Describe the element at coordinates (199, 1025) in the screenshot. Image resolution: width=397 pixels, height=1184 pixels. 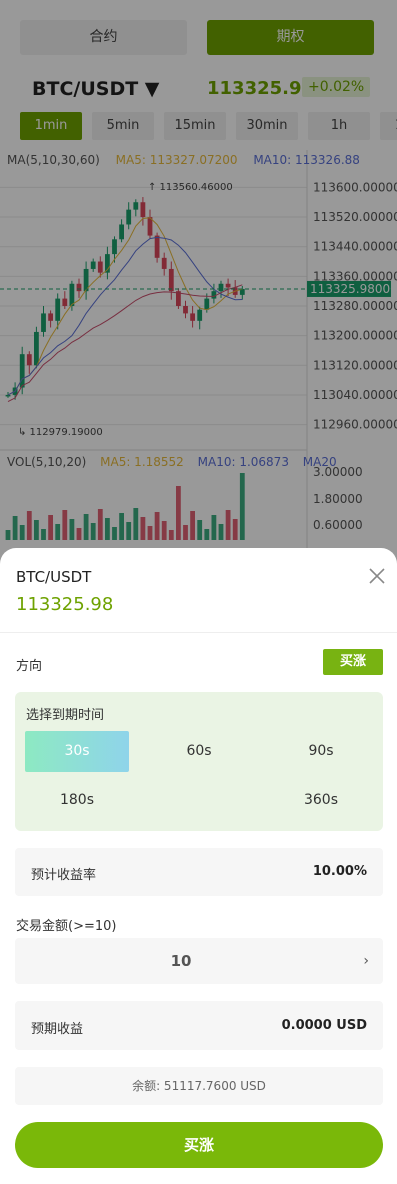
I see `profit-row: 预期收益 0.0000 USD` at that location.